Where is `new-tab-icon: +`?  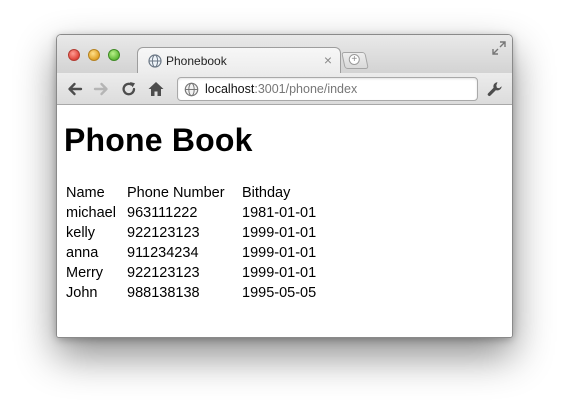
new-tab-icon: + is located at coordinates (354, 59).